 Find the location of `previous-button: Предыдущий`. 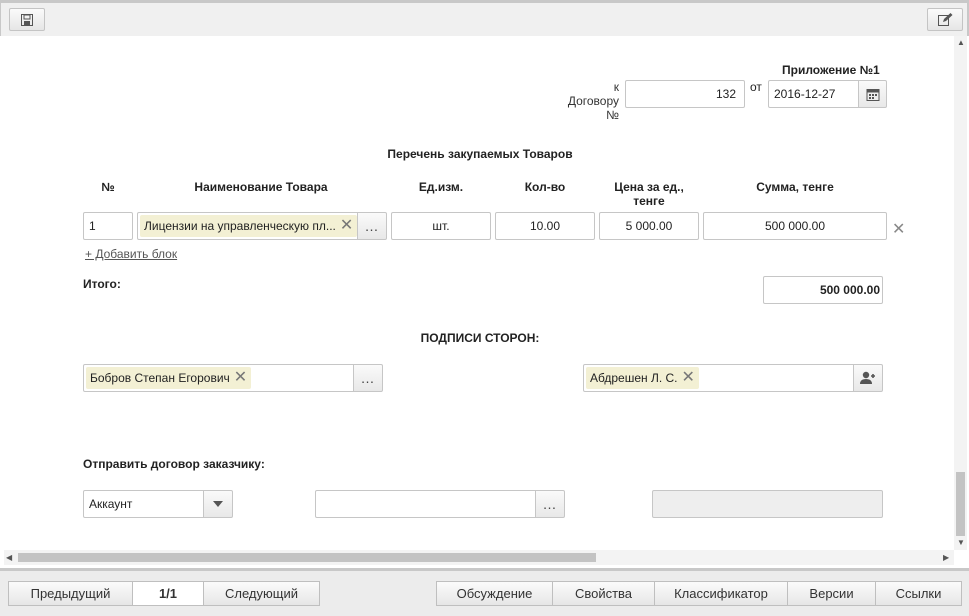

previous-button: Предыдущий is located at coordinates (70, 593).